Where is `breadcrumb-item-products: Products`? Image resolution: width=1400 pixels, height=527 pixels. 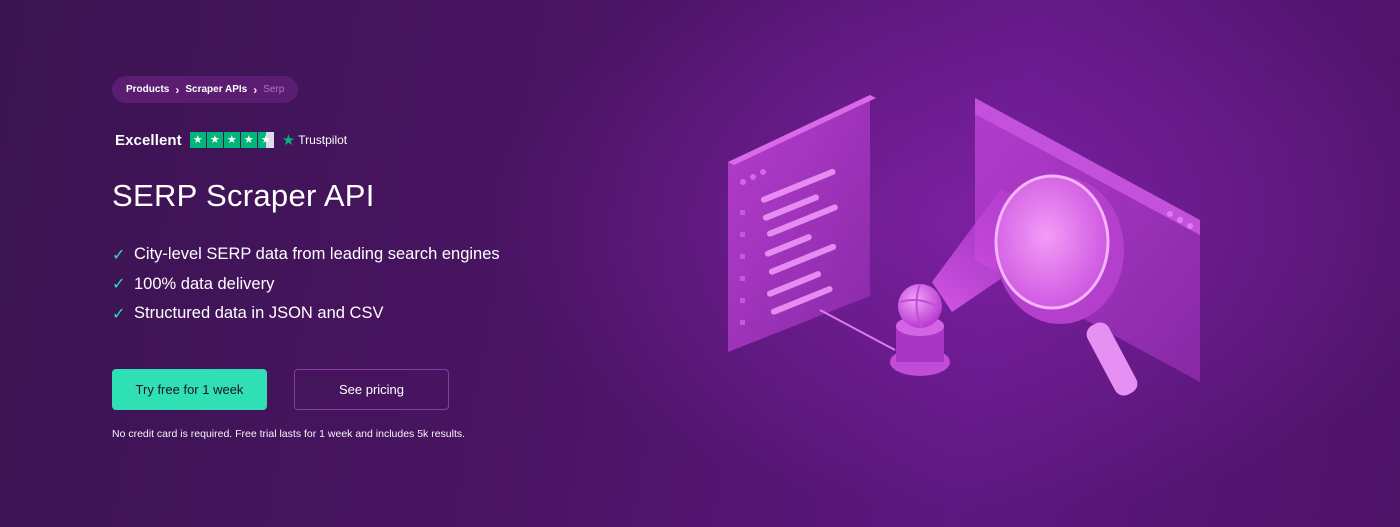 breadcrumb-item-products: Products is located at coordinates (147, 89).